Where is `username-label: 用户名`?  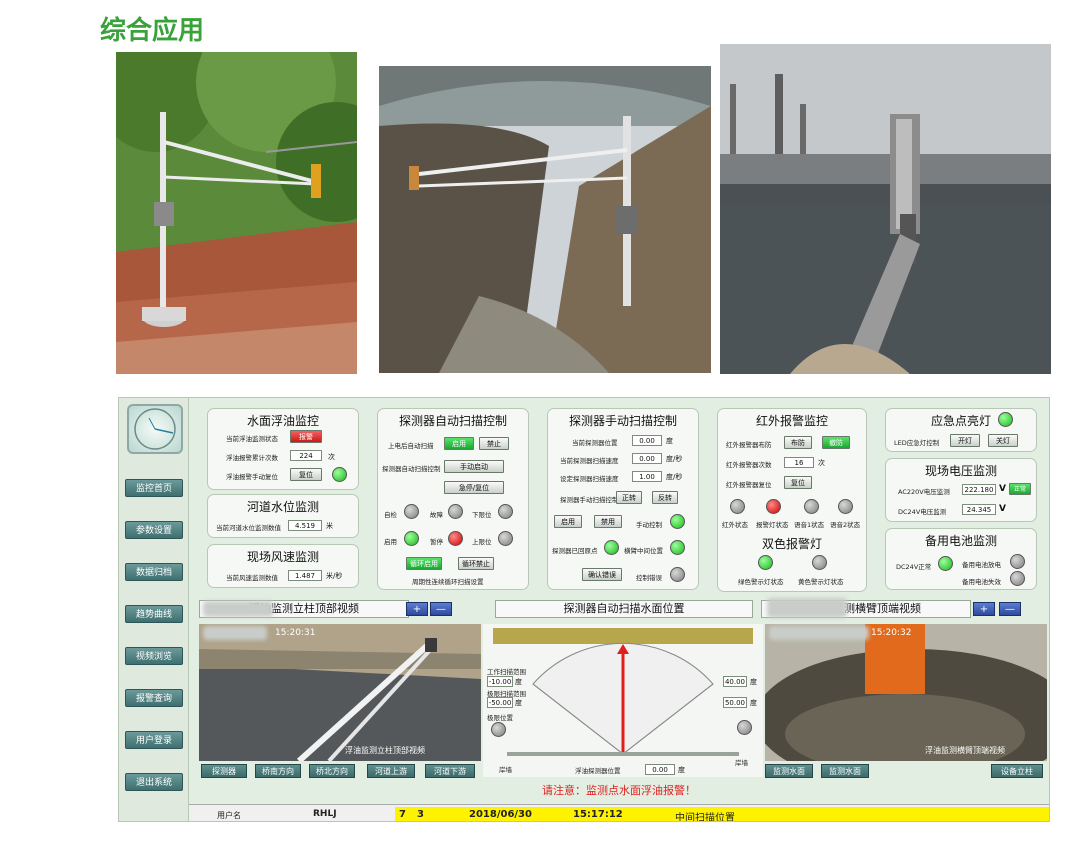 username-label: 用户名 is located at coordinates (229, 815).